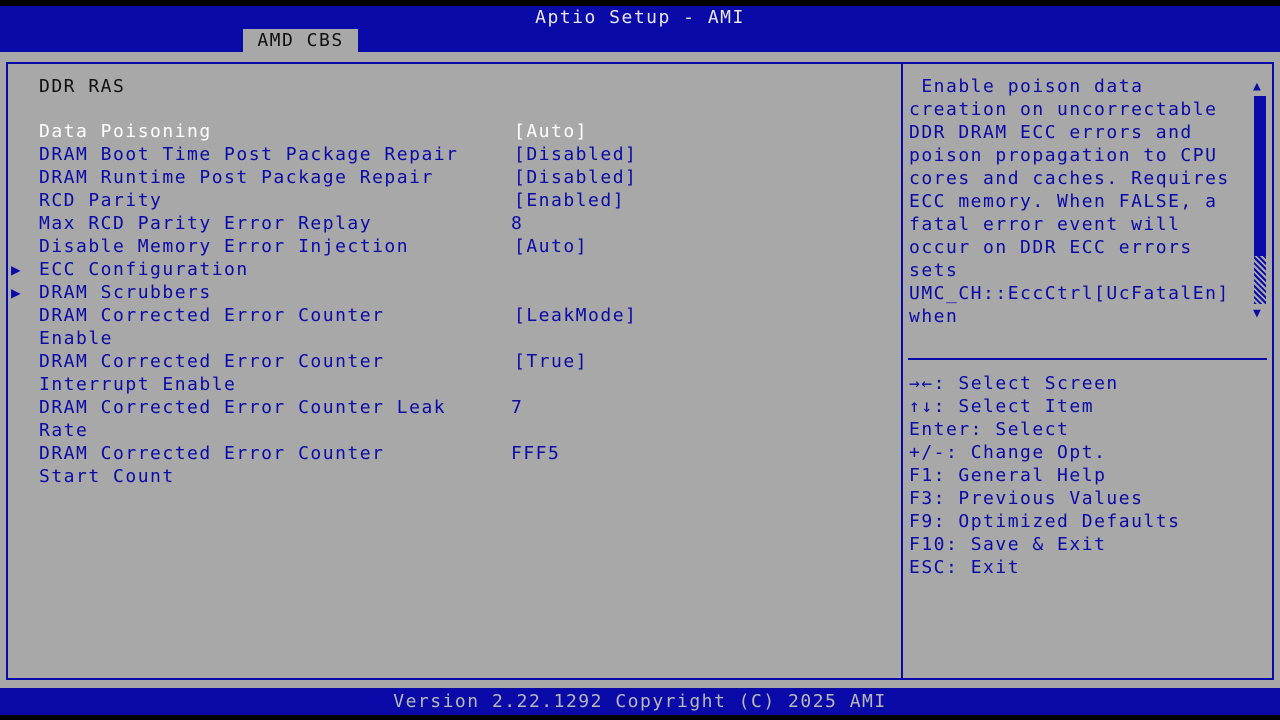 The image size is (1280, 720). What do you see at coordinates (934, 316) in the screenshot?
I see `help-line: when` at bounding box center [934, 316].